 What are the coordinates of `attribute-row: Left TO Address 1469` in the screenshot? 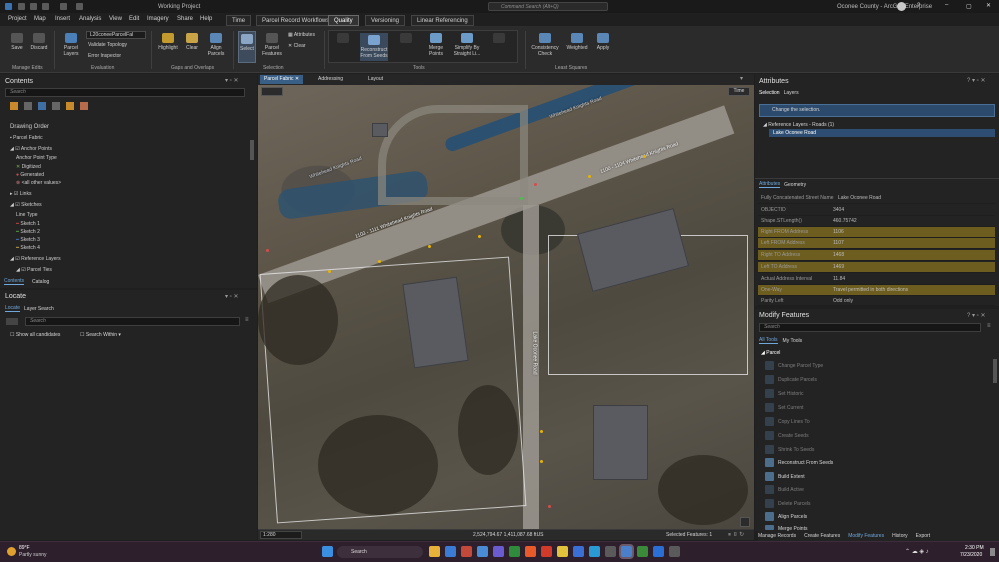 It's located at (876, 267).